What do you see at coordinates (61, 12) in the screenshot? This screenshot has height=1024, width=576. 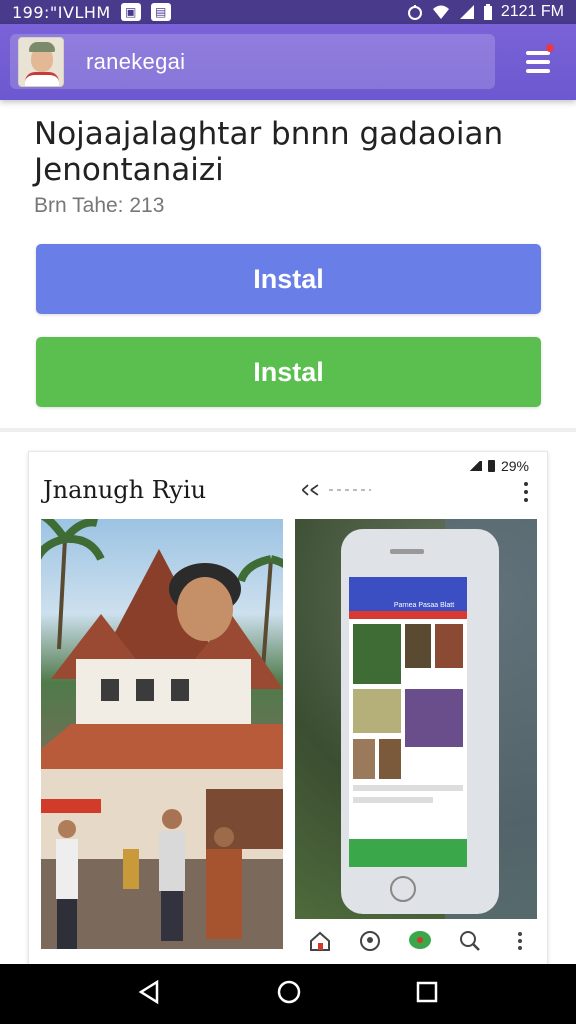 I see `status-time: 199:"IVLHM` at bounding box center [61, 12].